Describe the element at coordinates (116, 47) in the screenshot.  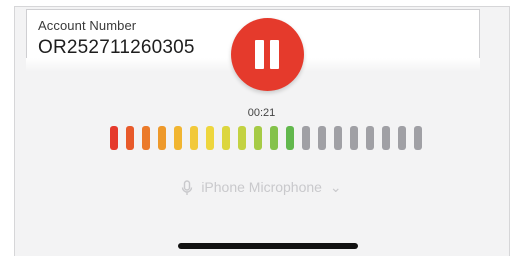
I see `account-number-value: OR252711260305` at that location.